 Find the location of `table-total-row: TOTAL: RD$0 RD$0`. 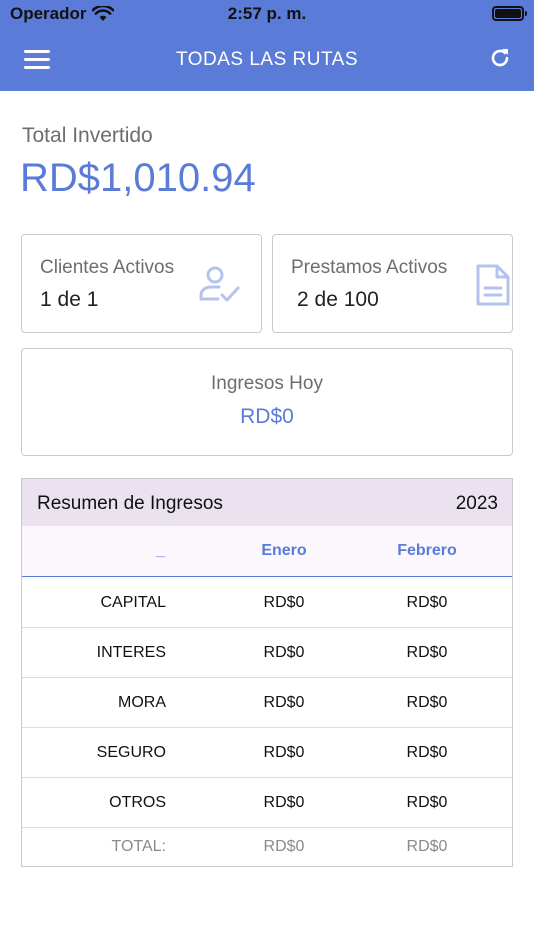

table-total-row: TOTAL: RD$0 RD$0 is located at coordinates (267, 847).